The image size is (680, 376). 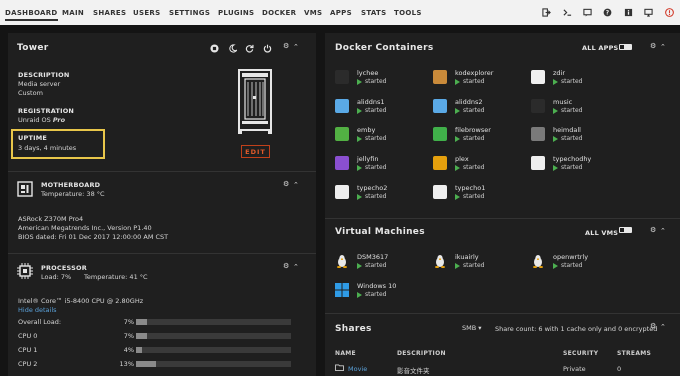 What do you see at coordinates (567, 12) in the screenshot?
I see `terminal-icon` at bounding box center [567, 12].